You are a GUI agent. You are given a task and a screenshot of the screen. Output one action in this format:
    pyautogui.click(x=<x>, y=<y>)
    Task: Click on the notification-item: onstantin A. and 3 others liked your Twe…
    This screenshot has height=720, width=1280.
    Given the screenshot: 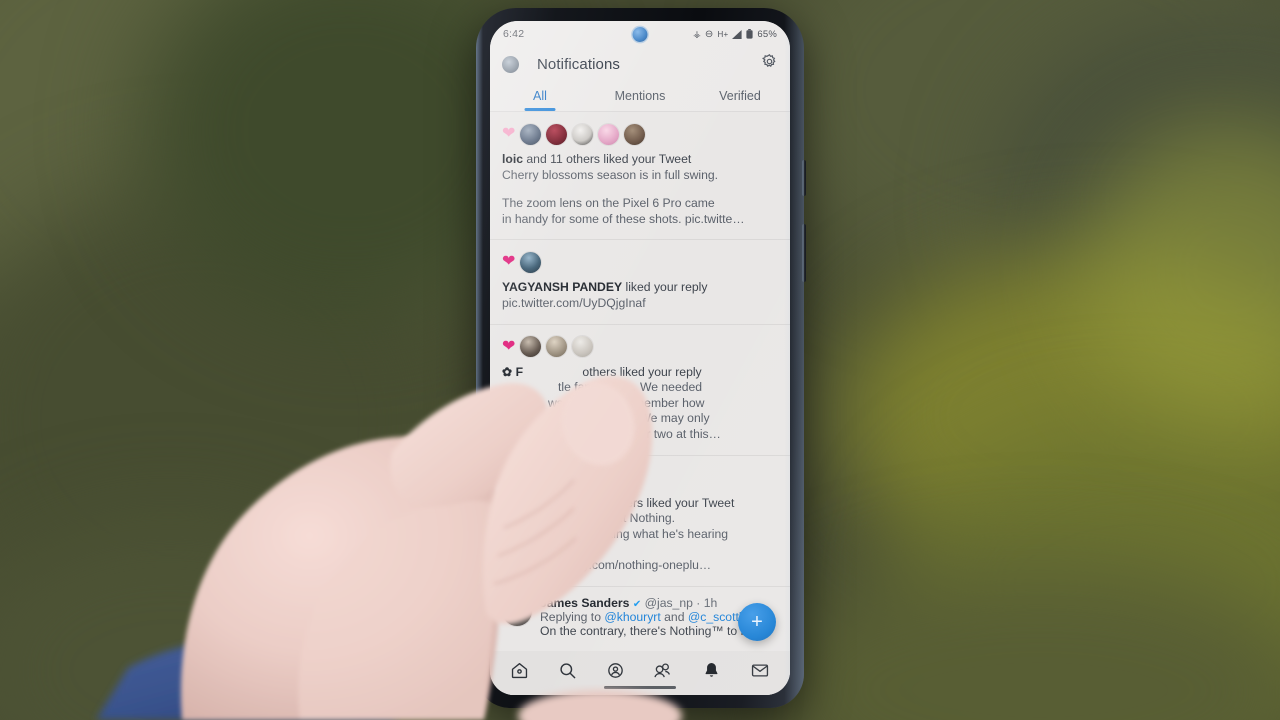 What is the action you would take?
    pyautogui.click(x=640, y=521)
    